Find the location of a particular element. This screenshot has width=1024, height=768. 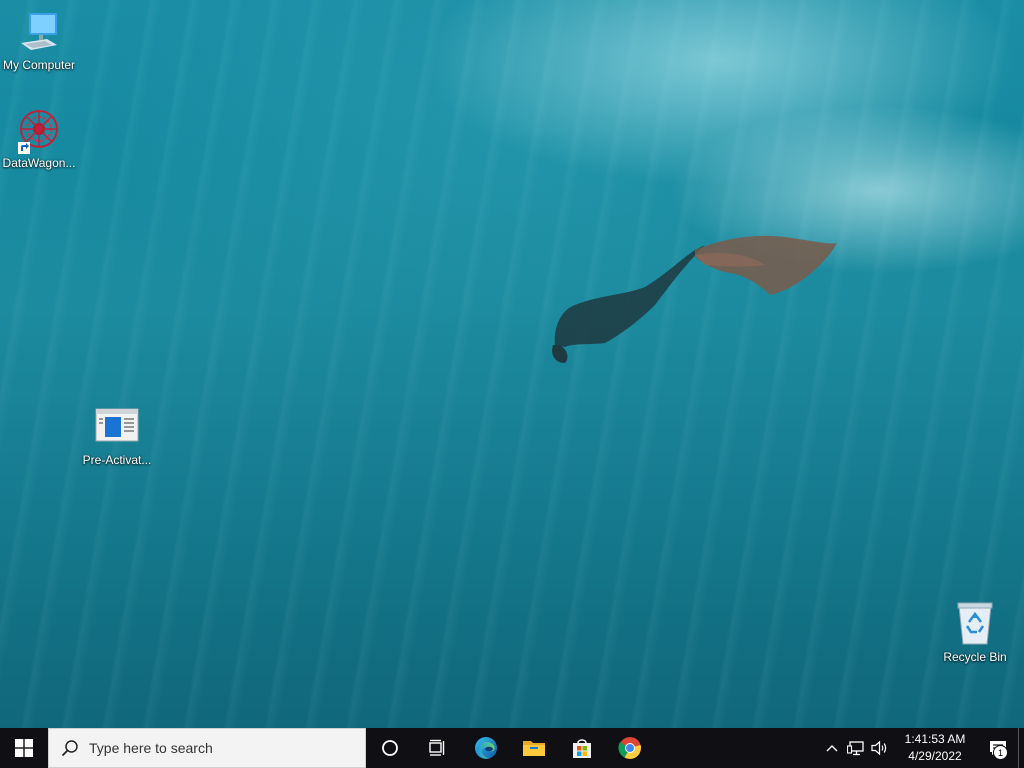

clock-time: 1:41:53 AM is located at coordinates (935, 739).